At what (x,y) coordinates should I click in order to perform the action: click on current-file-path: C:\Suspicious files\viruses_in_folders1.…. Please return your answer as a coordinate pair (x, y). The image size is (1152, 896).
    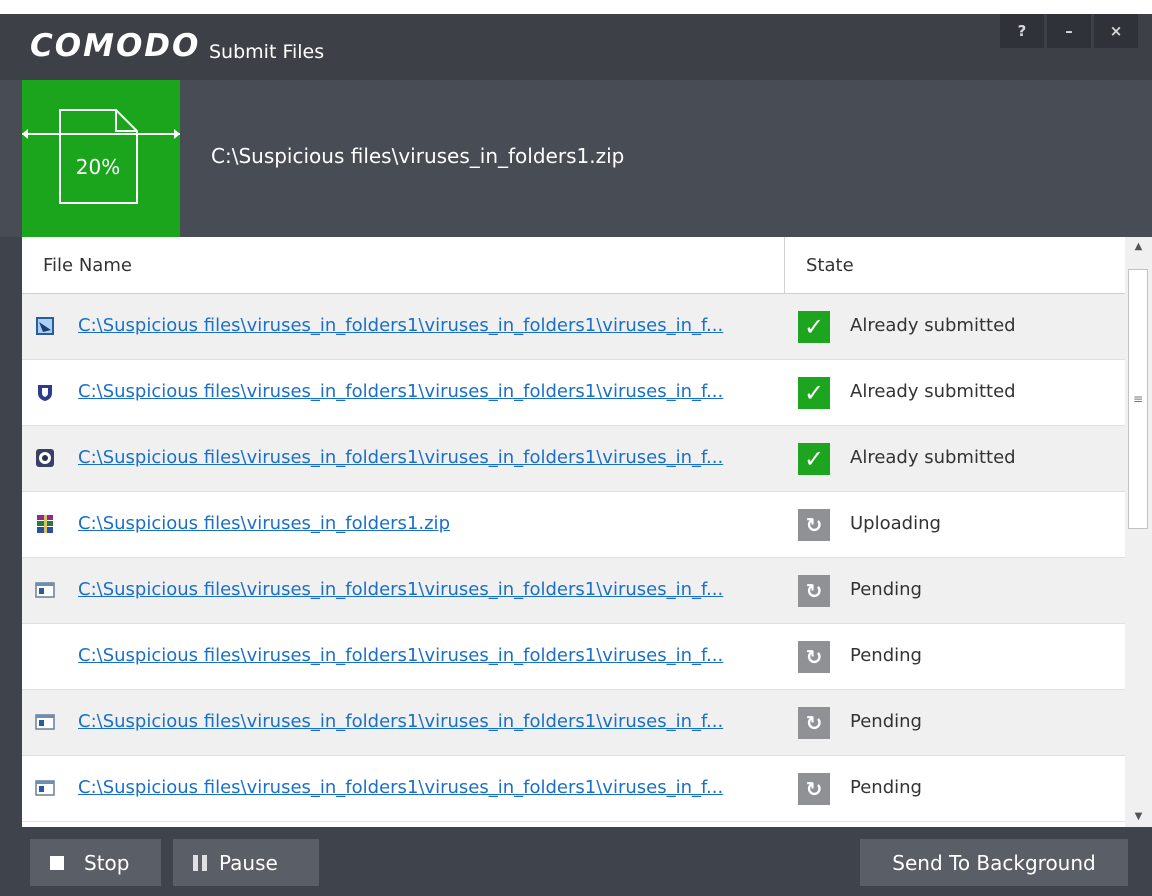
    Looking at the image, I should click on (418, 156).